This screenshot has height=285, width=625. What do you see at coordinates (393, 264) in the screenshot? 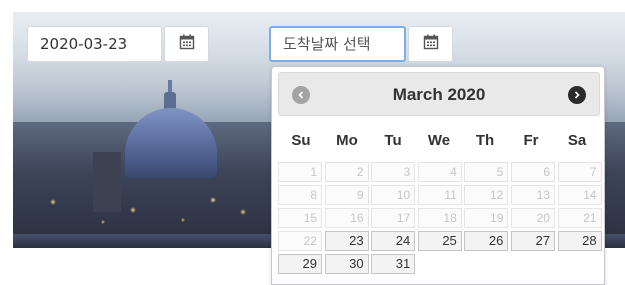
I see `day-cell: 31` at bounding box center [393, 264].